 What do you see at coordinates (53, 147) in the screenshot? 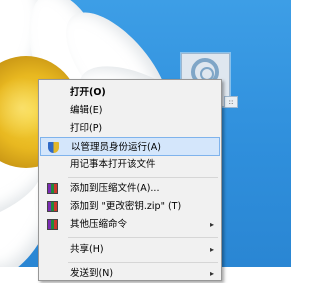
I see `uac-shield-icon` at bounding box center [53, 147].